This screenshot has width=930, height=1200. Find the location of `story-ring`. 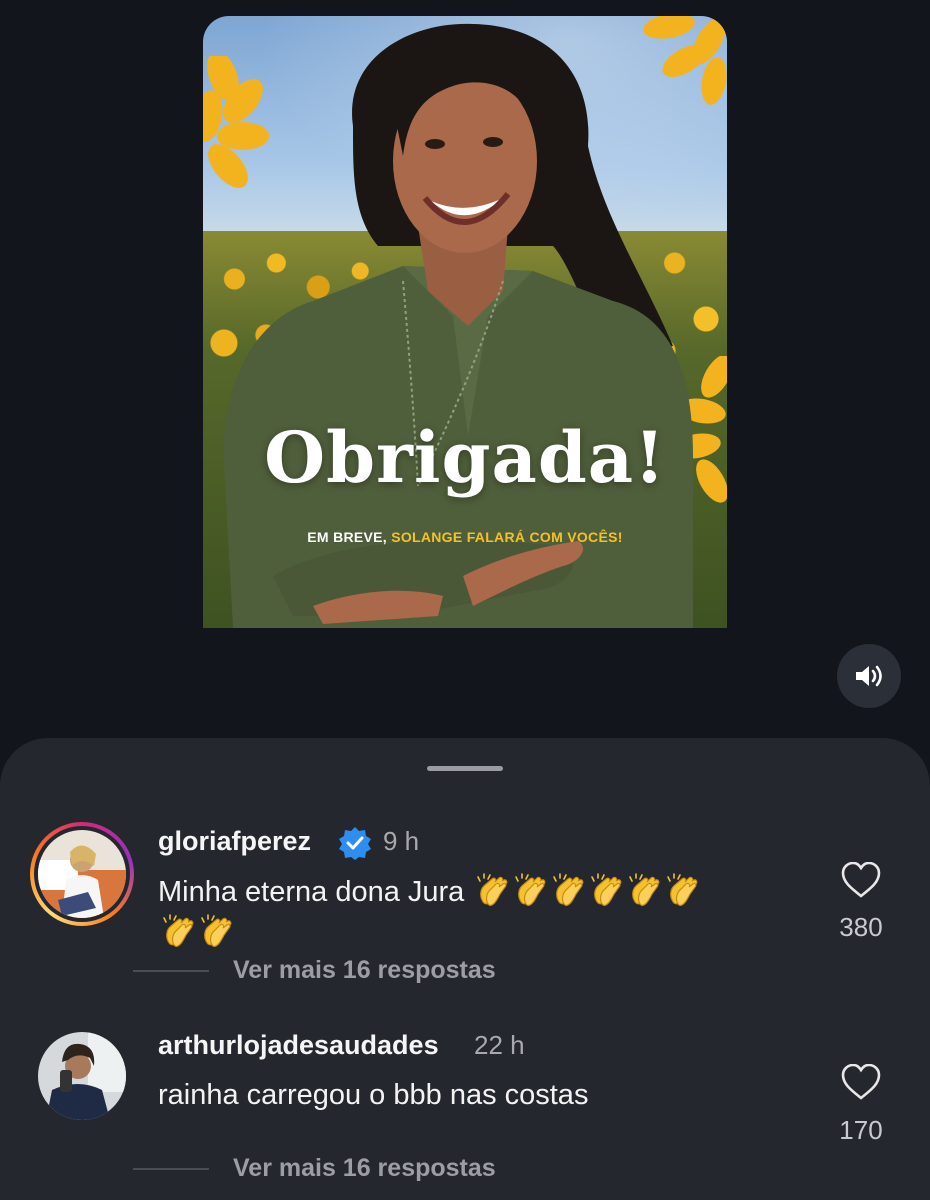

story-ring is located at coordinates (82, 874).